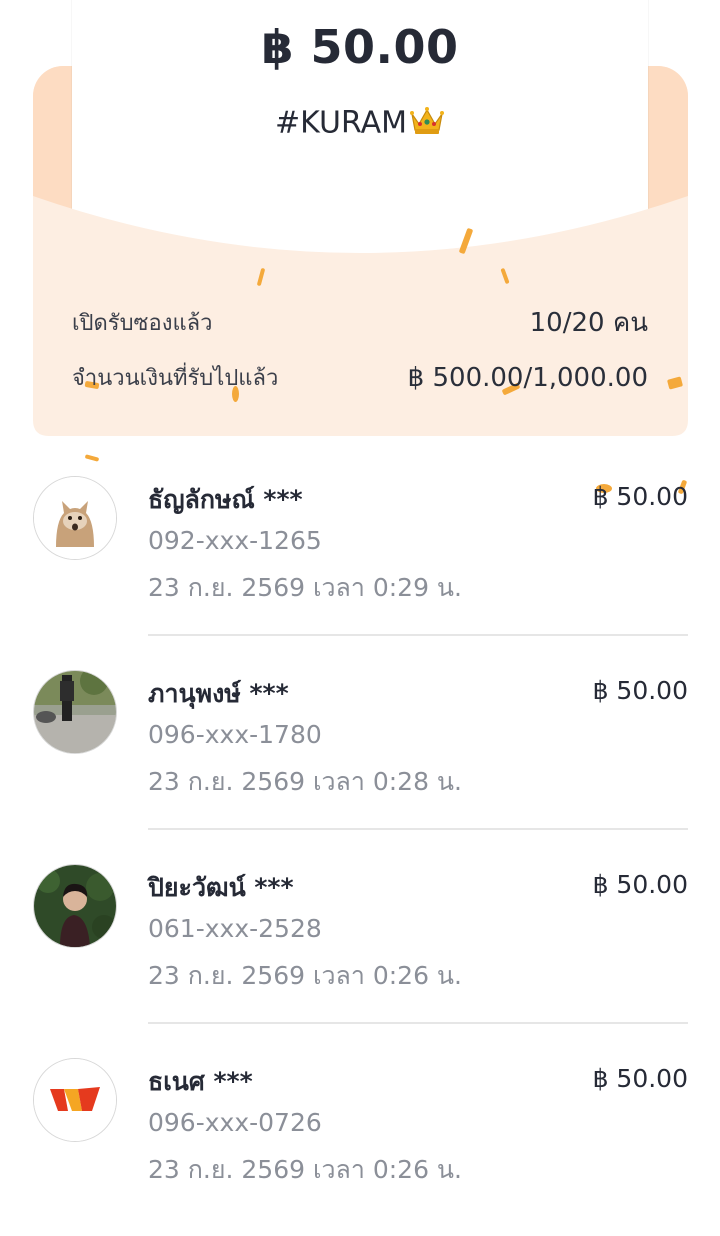 The image size is (720, 1236). What do you see at coordinates (175, 378) in the screenshot?
I see `stat-received-label: จำนวนเงินที่รับไปแล้ว` at bounding box center [175, 378].